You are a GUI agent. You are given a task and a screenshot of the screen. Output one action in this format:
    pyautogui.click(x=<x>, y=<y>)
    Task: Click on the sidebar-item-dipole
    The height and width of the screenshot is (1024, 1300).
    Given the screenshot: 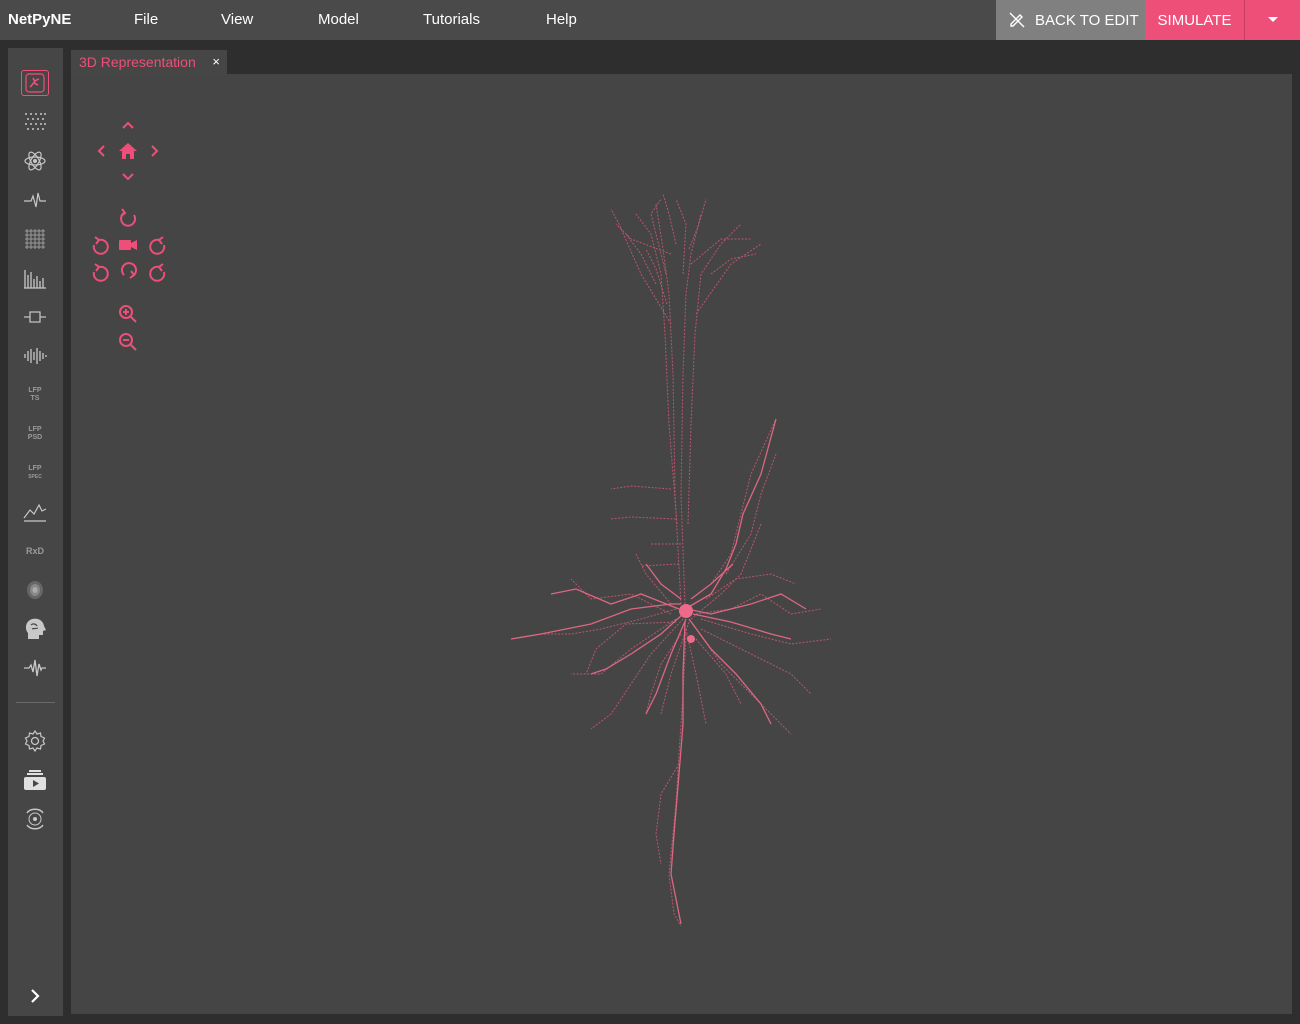 What is the action you would take?
    pyautogui.click(x=35, y=590)
    